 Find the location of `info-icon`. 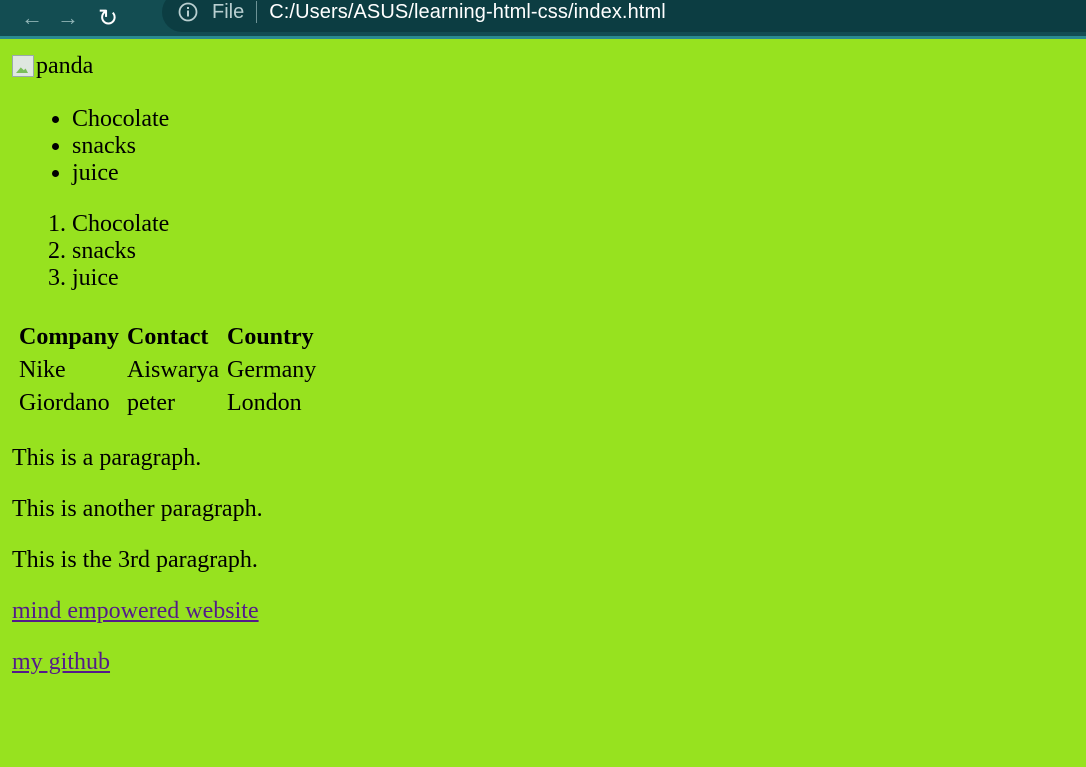

info-icon is located at coordinates (188, 12).